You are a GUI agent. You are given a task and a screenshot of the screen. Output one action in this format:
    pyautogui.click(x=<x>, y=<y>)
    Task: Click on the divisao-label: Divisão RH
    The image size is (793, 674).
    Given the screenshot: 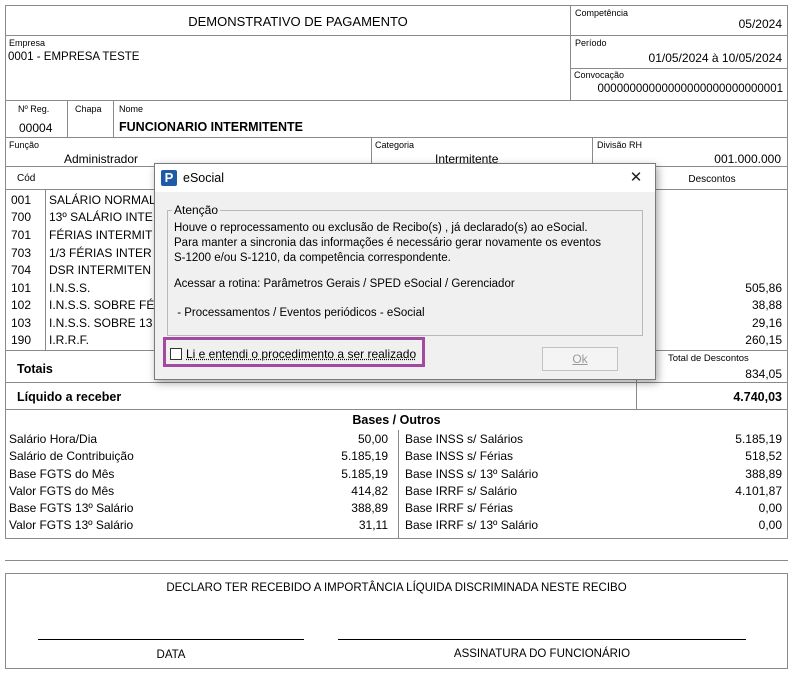 What is the action you would take?
    pyautogui.click(x=620, y=145)
    